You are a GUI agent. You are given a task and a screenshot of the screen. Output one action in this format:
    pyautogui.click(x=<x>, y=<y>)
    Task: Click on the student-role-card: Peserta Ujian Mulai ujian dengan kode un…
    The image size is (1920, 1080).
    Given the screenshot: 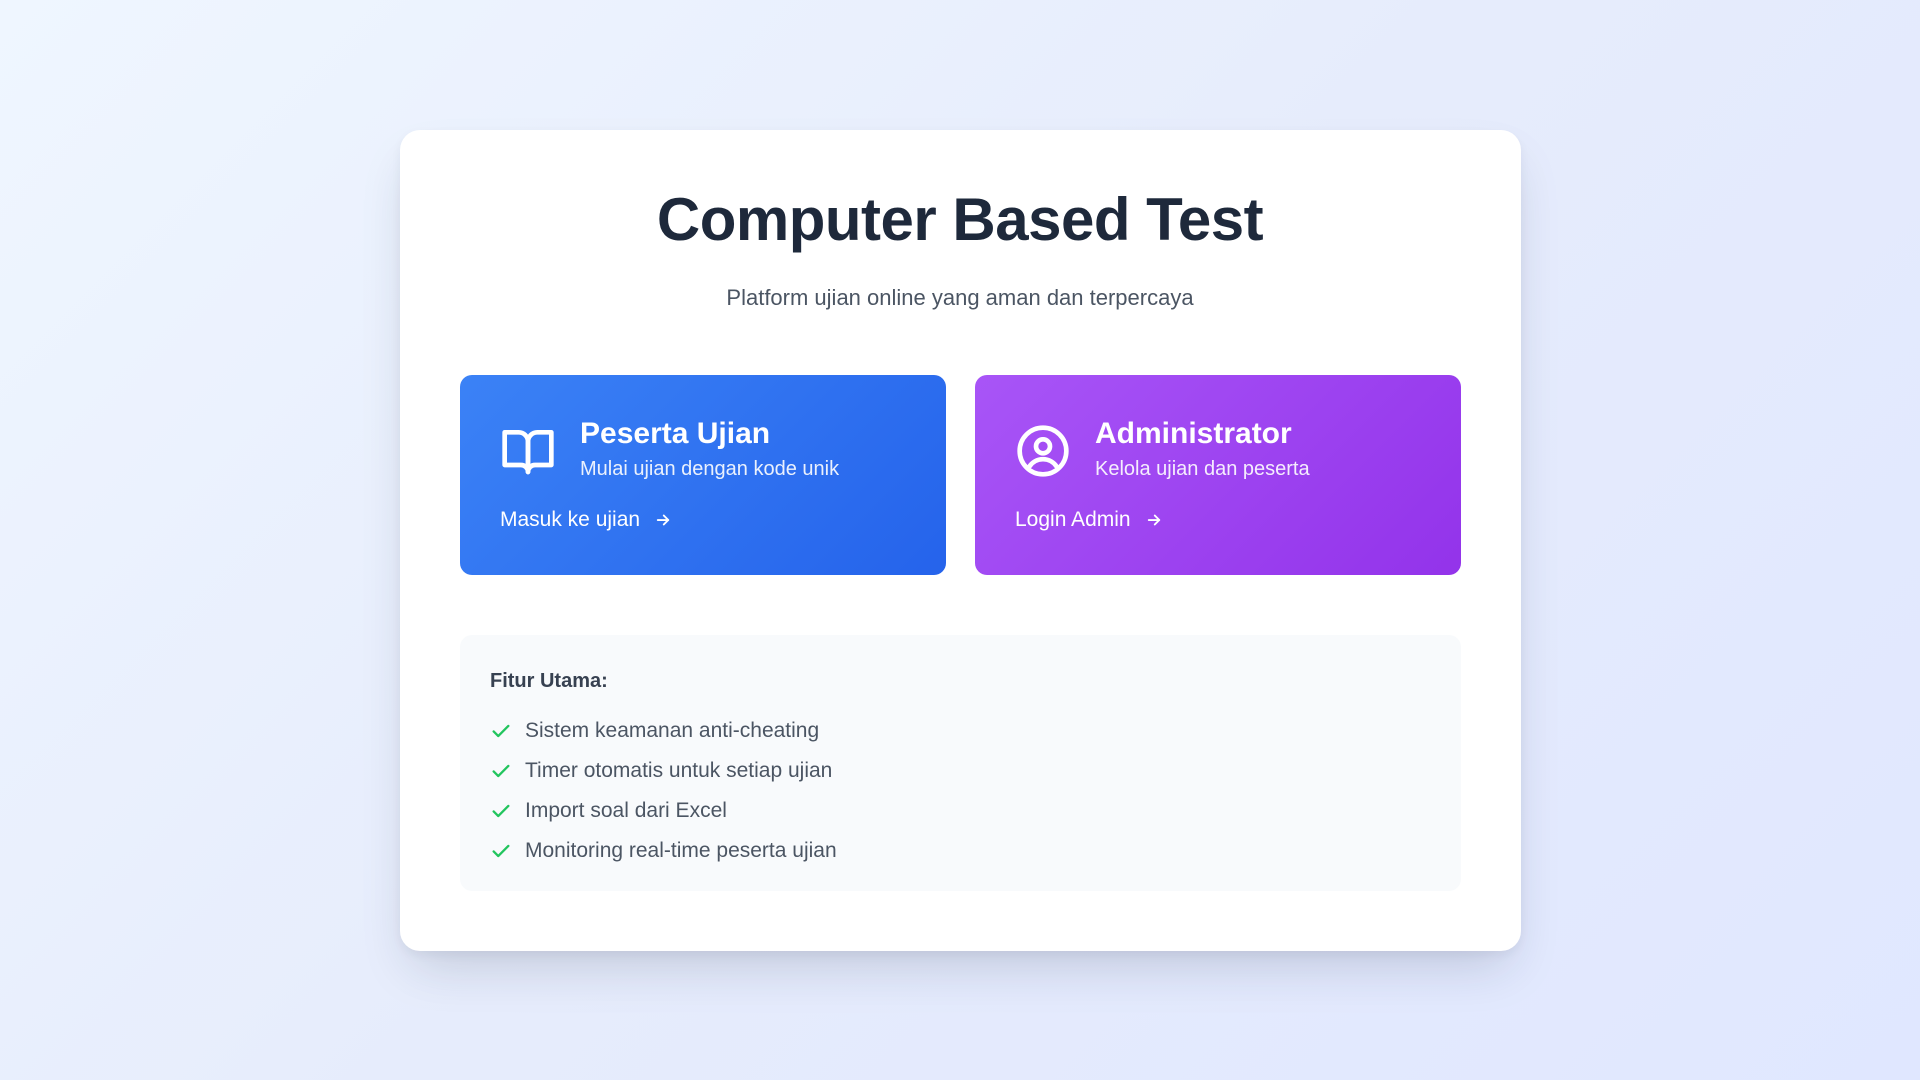 What is the action you would take?
    pyautogui.click(x=703, y=475)
    